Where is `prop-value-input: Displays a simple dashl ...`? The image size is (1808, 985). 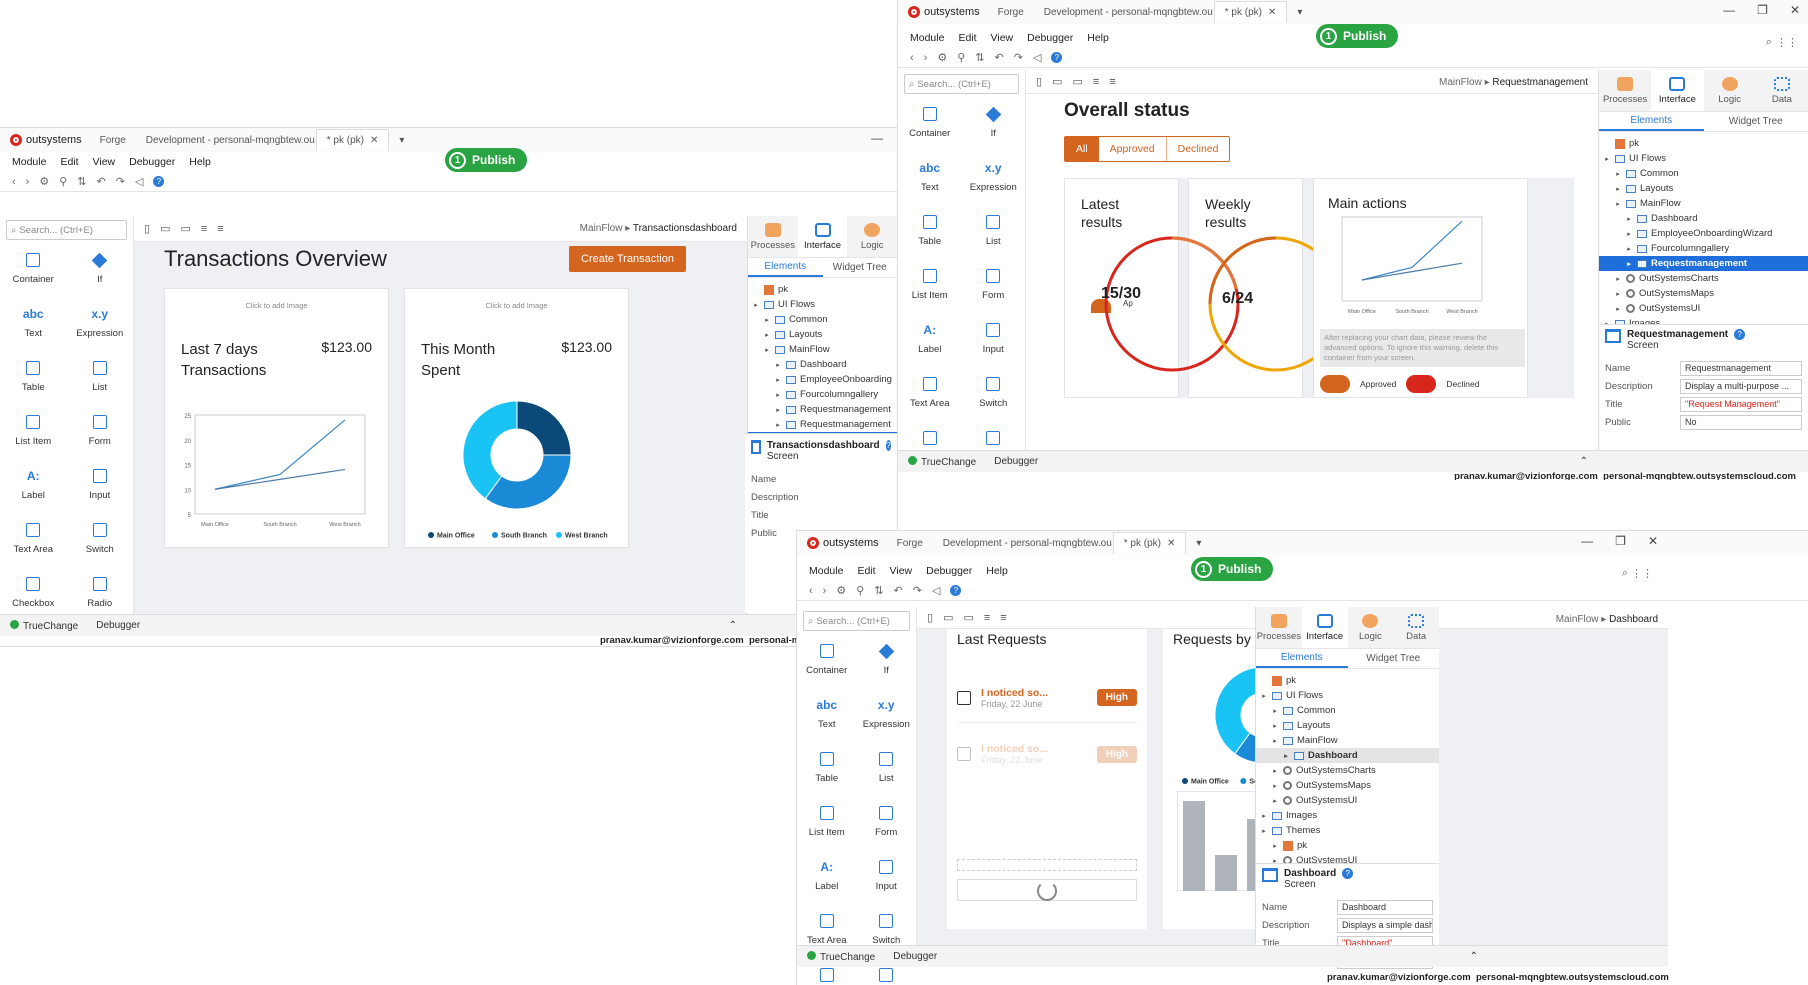
prop-value-input: Displays a simple dashl ... is located at coordinates (1385, 925).